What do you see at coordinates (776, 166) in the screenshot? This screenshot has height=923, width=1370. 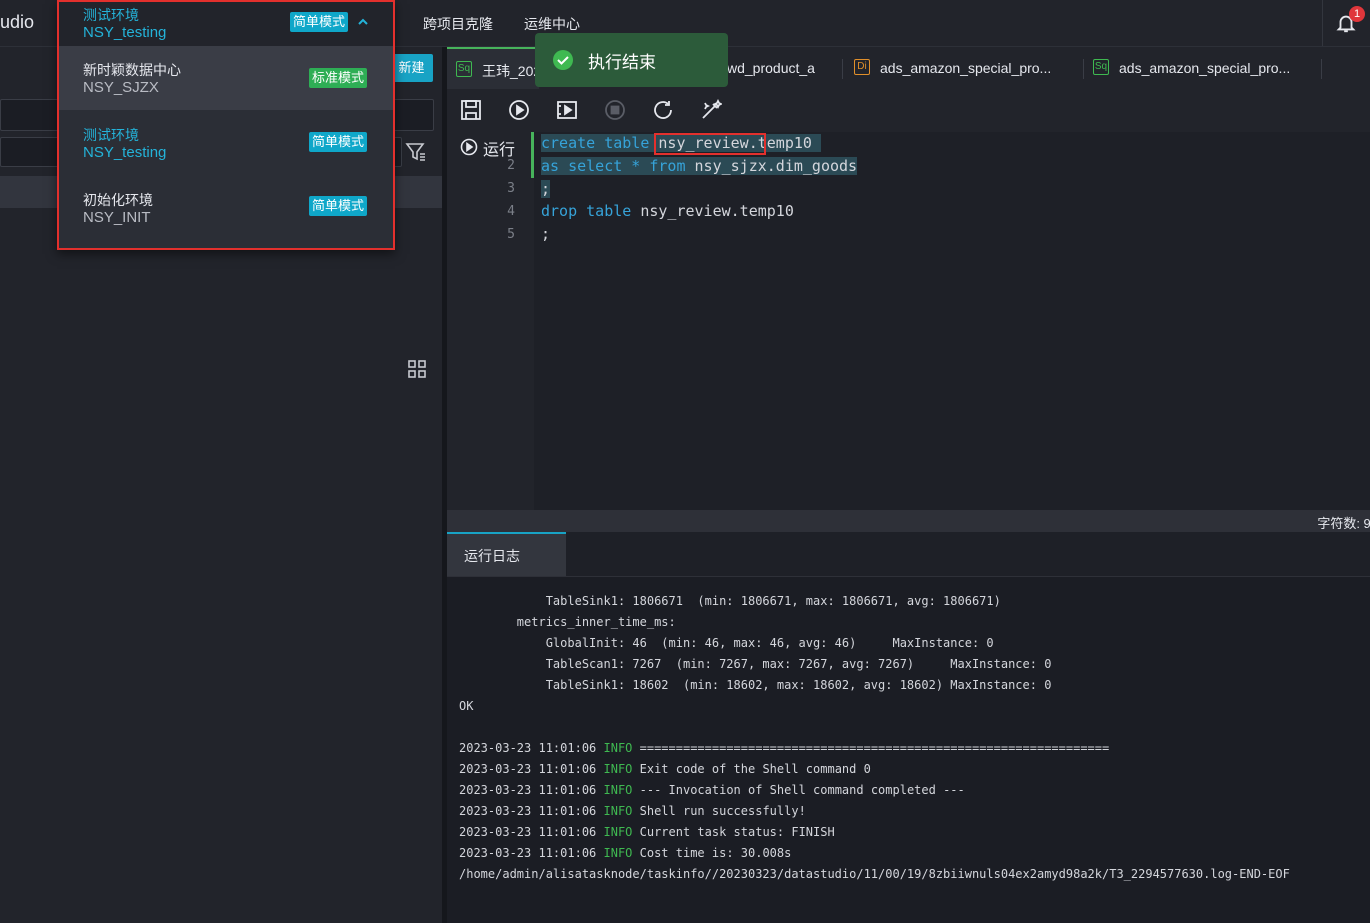 I see `identifier: nsy_sjzx.dim_goods` at bounding box center [776, 166].